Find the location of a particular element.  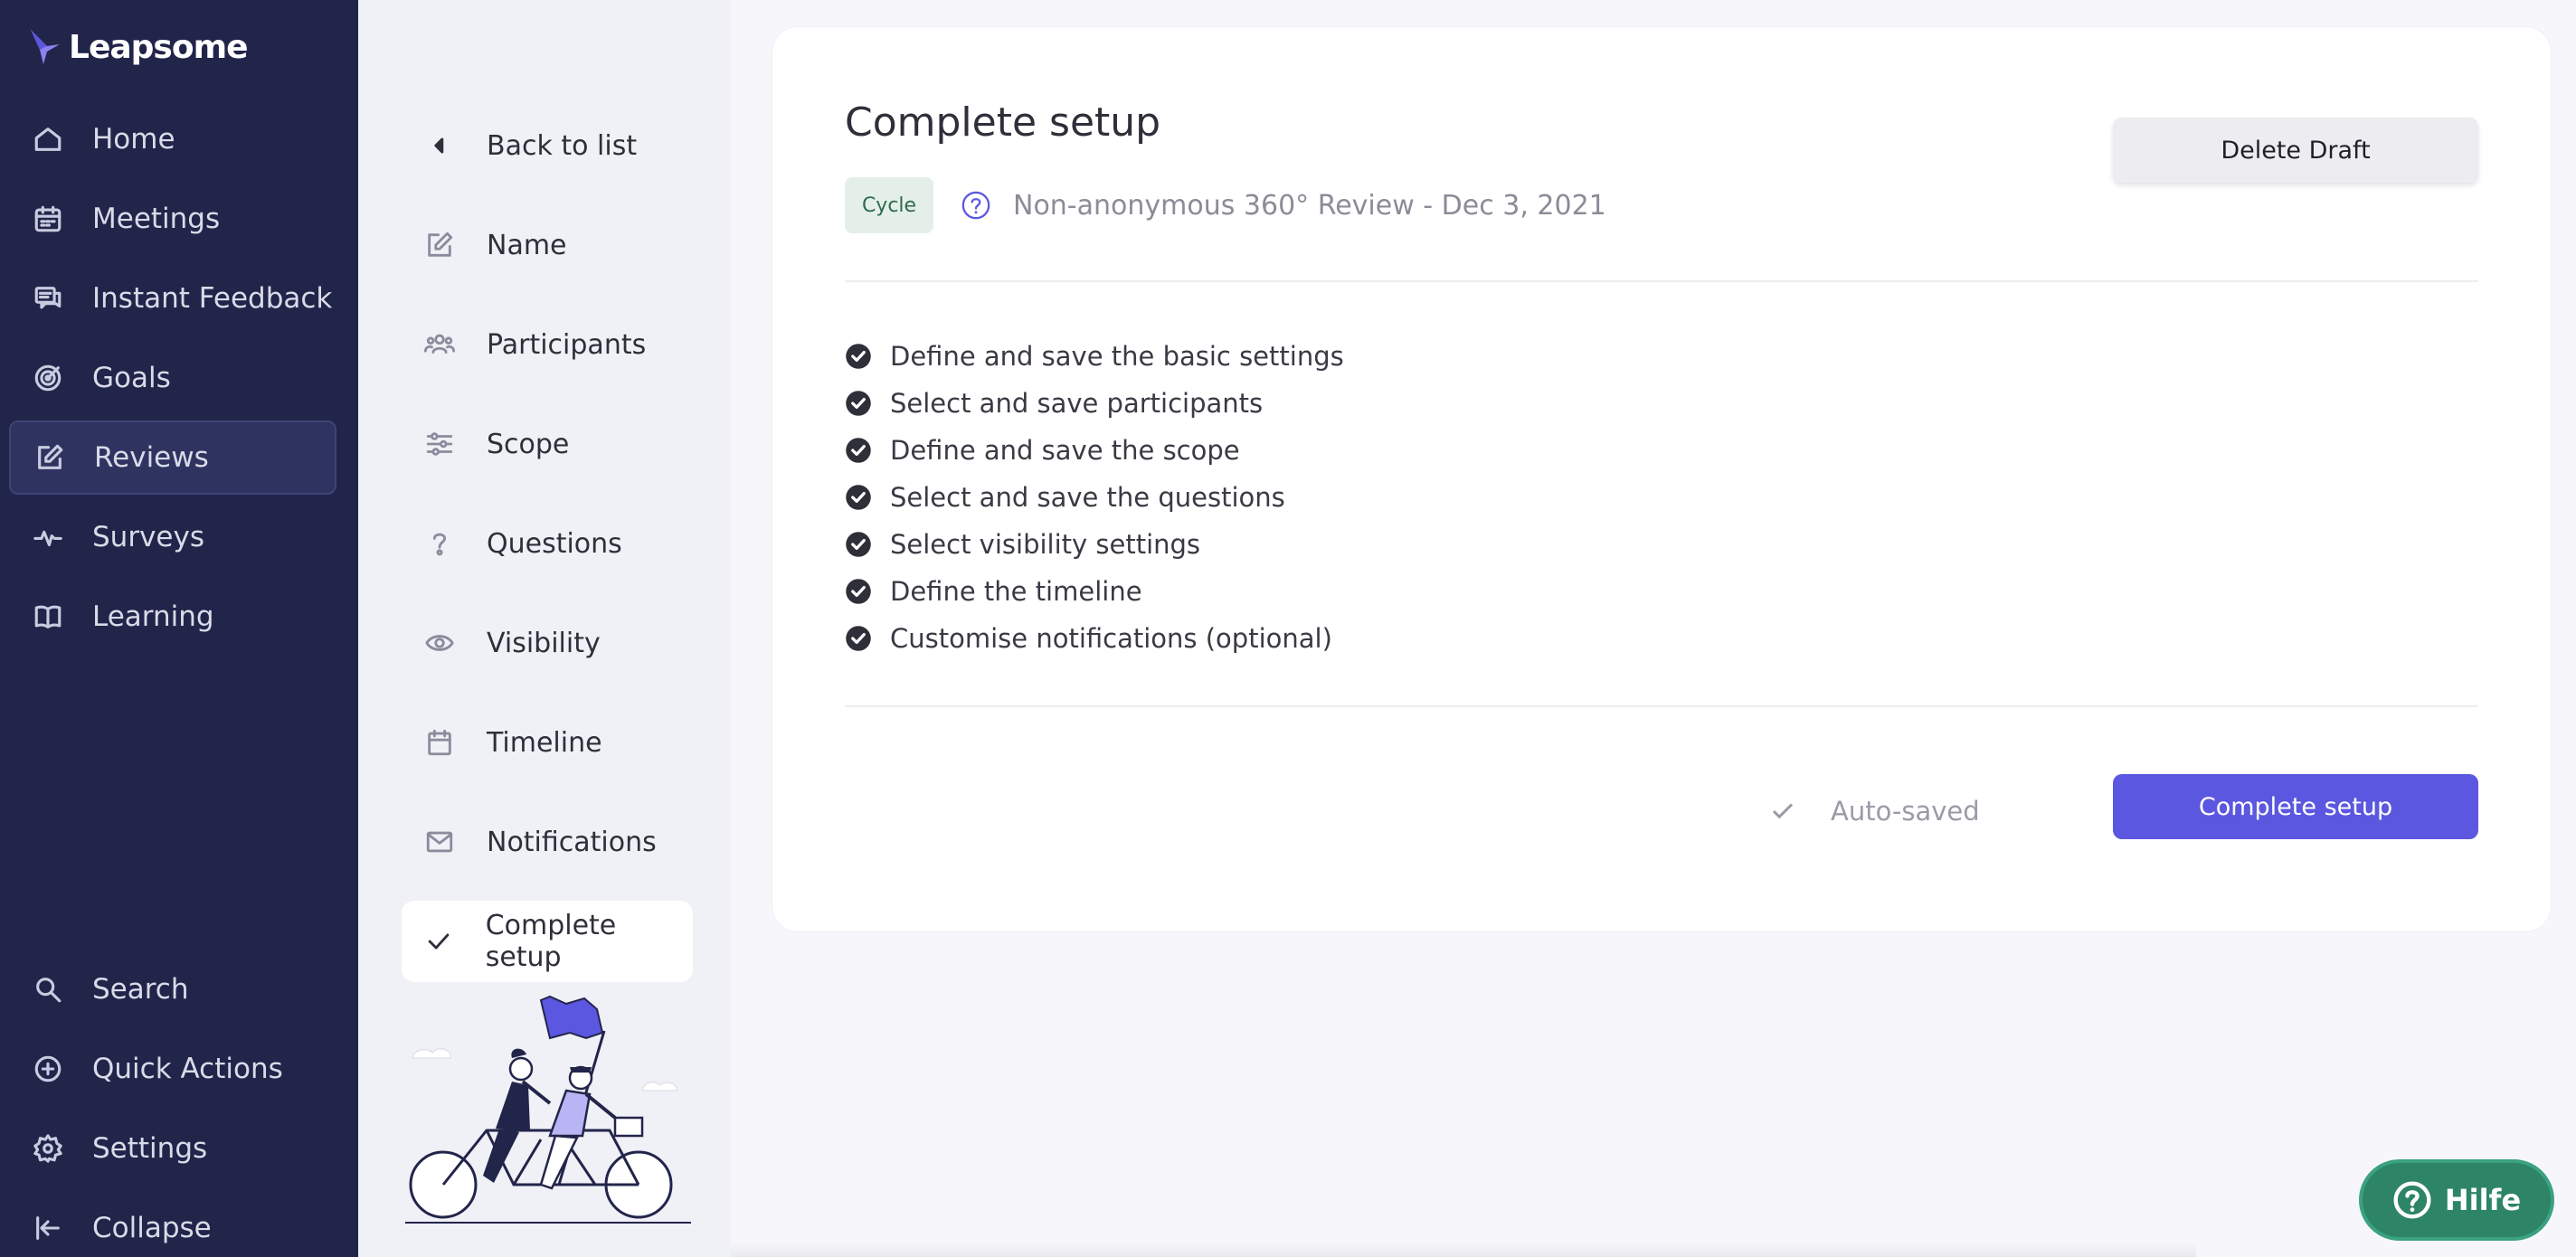

nav-item-search: Search is located at coordinates (172, 989).